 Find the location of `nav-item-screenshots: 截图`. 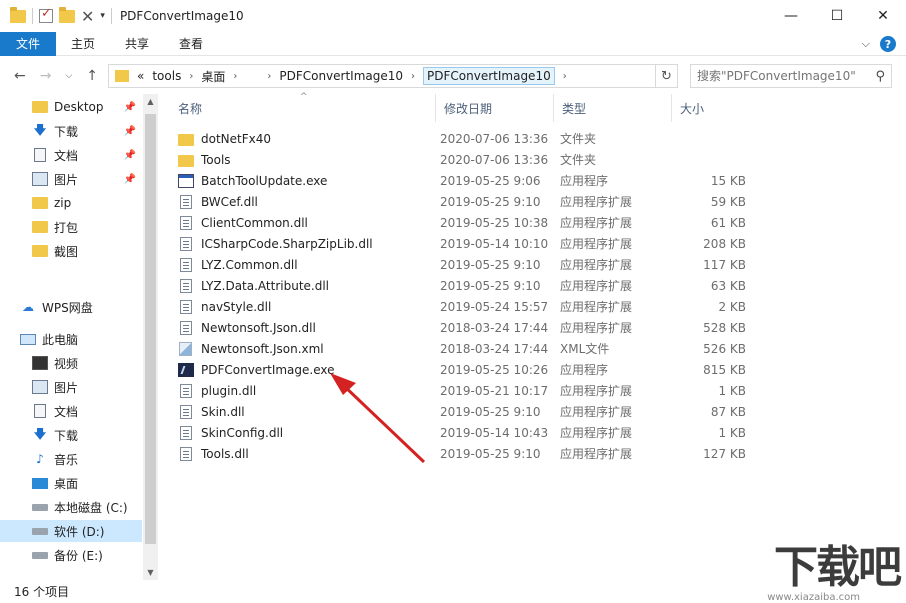

nav-item-screenshots: 截图 is located at coordinates (71, 251).